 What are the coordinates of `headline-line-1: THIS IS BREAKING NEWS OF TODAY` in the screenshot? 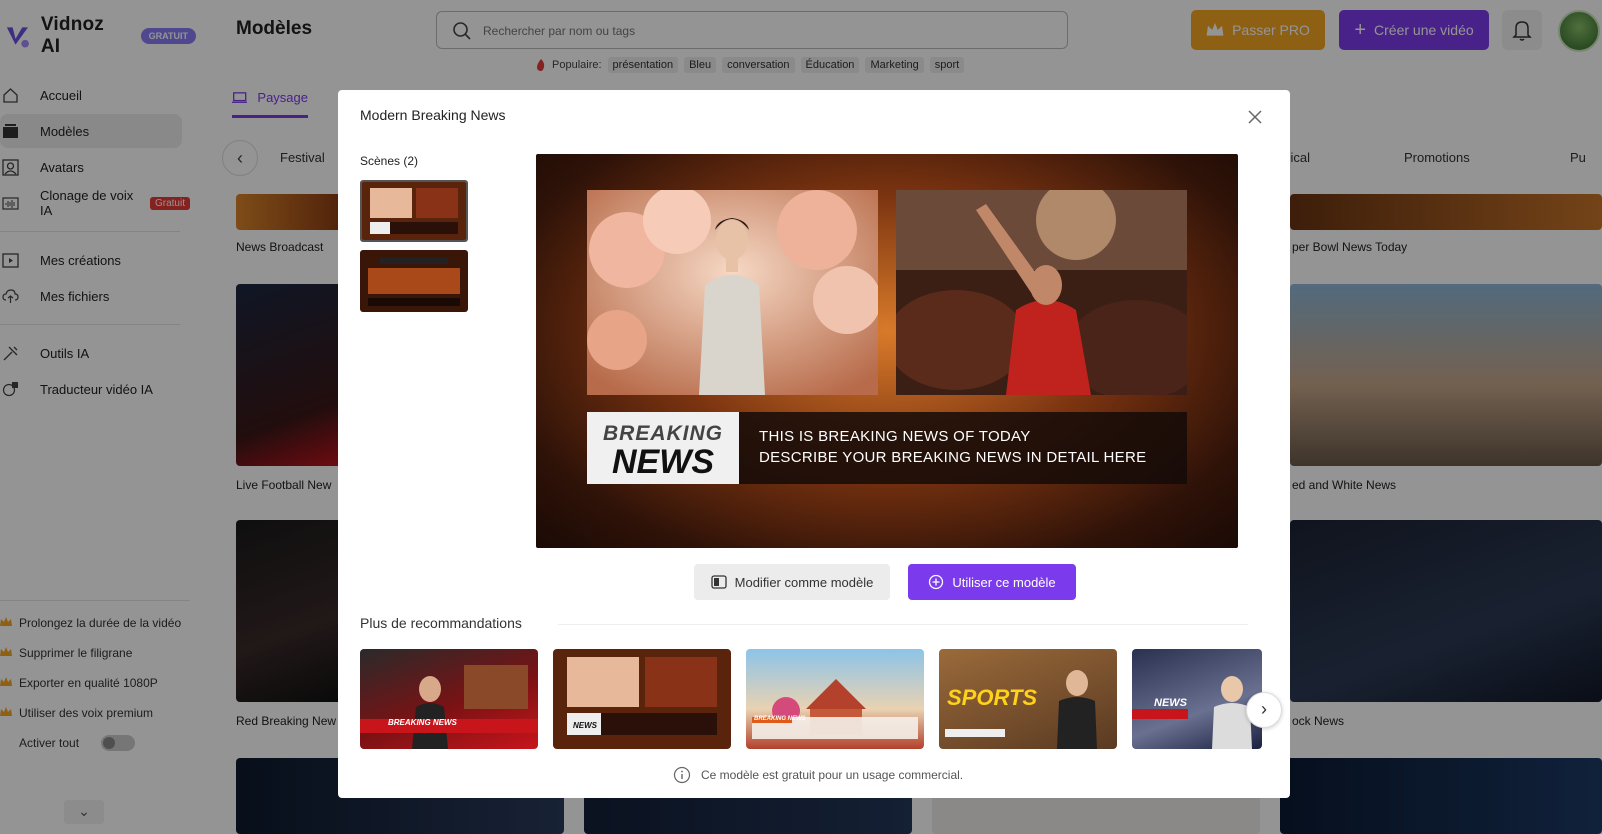 It's located at (895, 436).